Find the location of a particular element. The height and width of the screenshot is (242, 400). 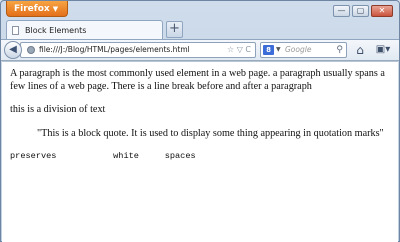

home-icon: ⌂ is located at coordinates (360, 50).